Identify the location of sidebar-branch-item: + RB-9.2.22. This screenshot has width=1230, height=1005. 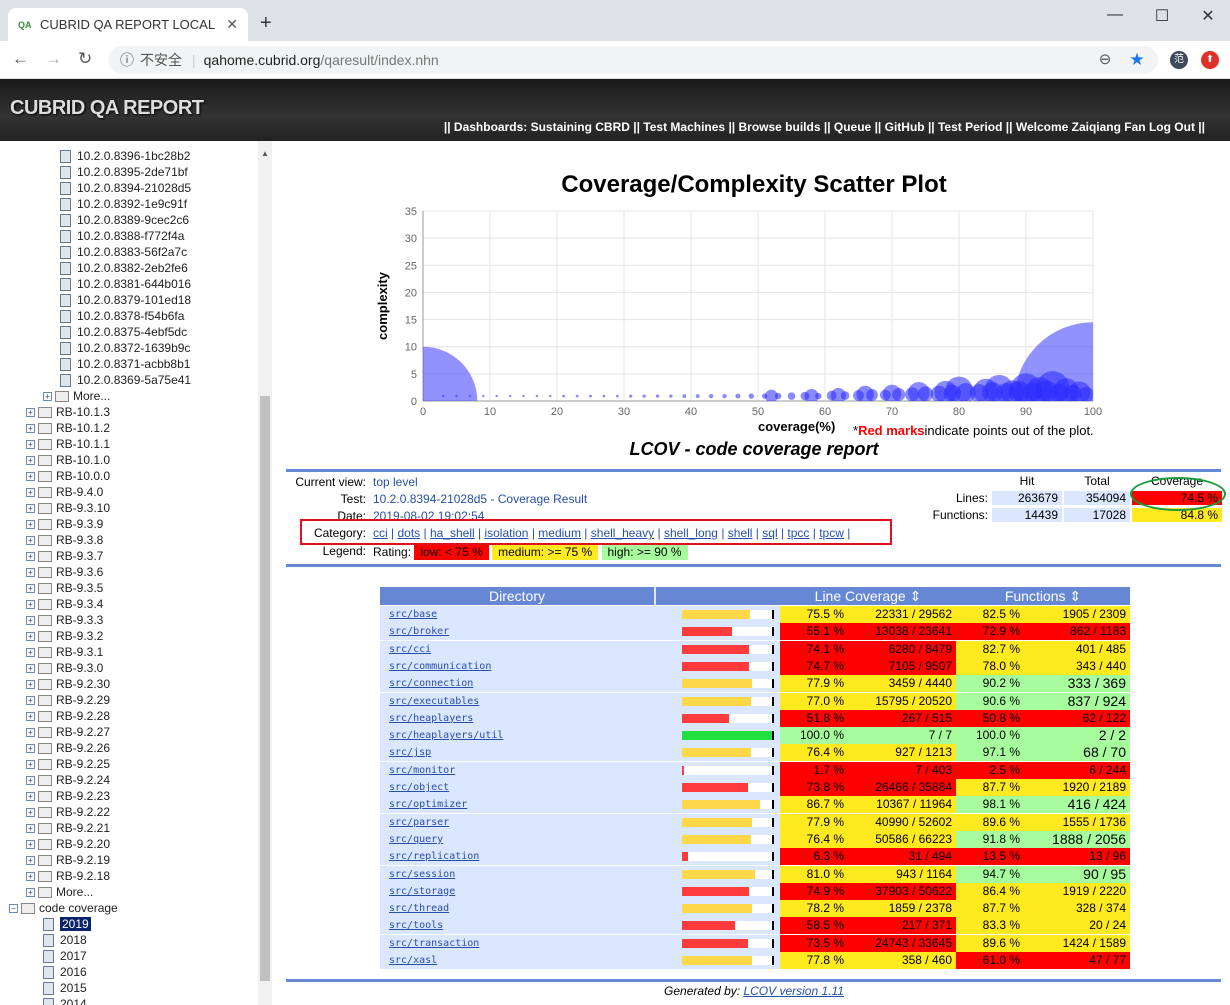
(68, 812).